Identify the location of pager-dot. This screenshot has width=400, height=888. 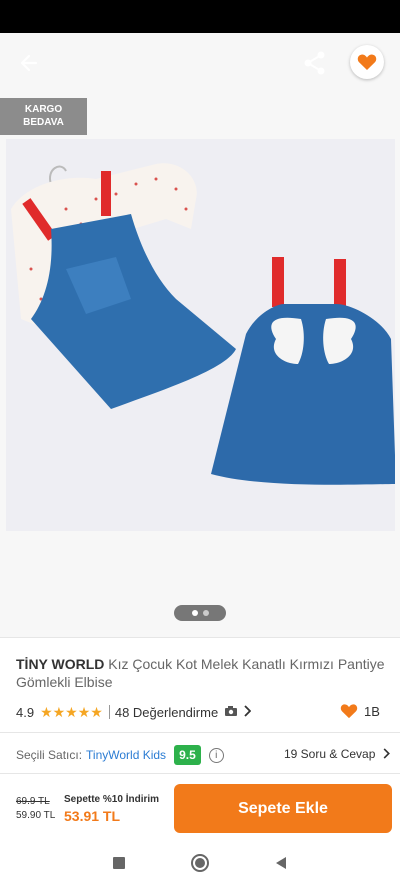
(205, 613).